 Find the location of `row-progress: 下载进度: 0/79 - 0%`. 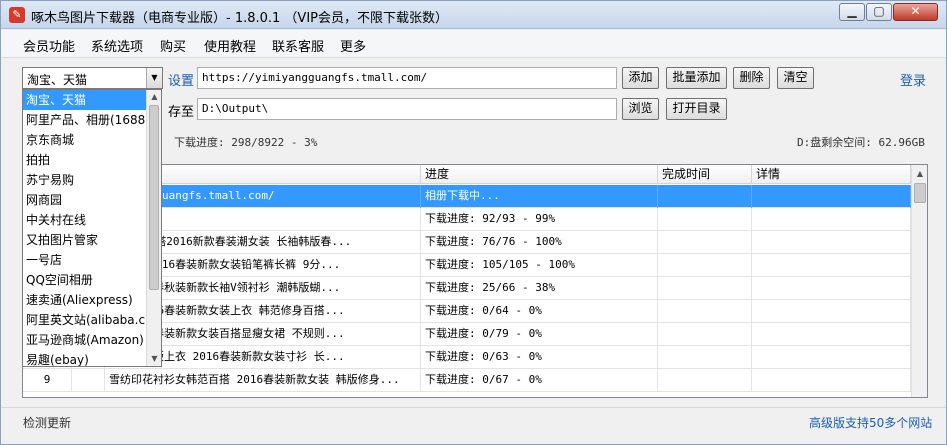

row-progress: 下载进度: 0/79 - 0% is located at coordinates (539, 334).